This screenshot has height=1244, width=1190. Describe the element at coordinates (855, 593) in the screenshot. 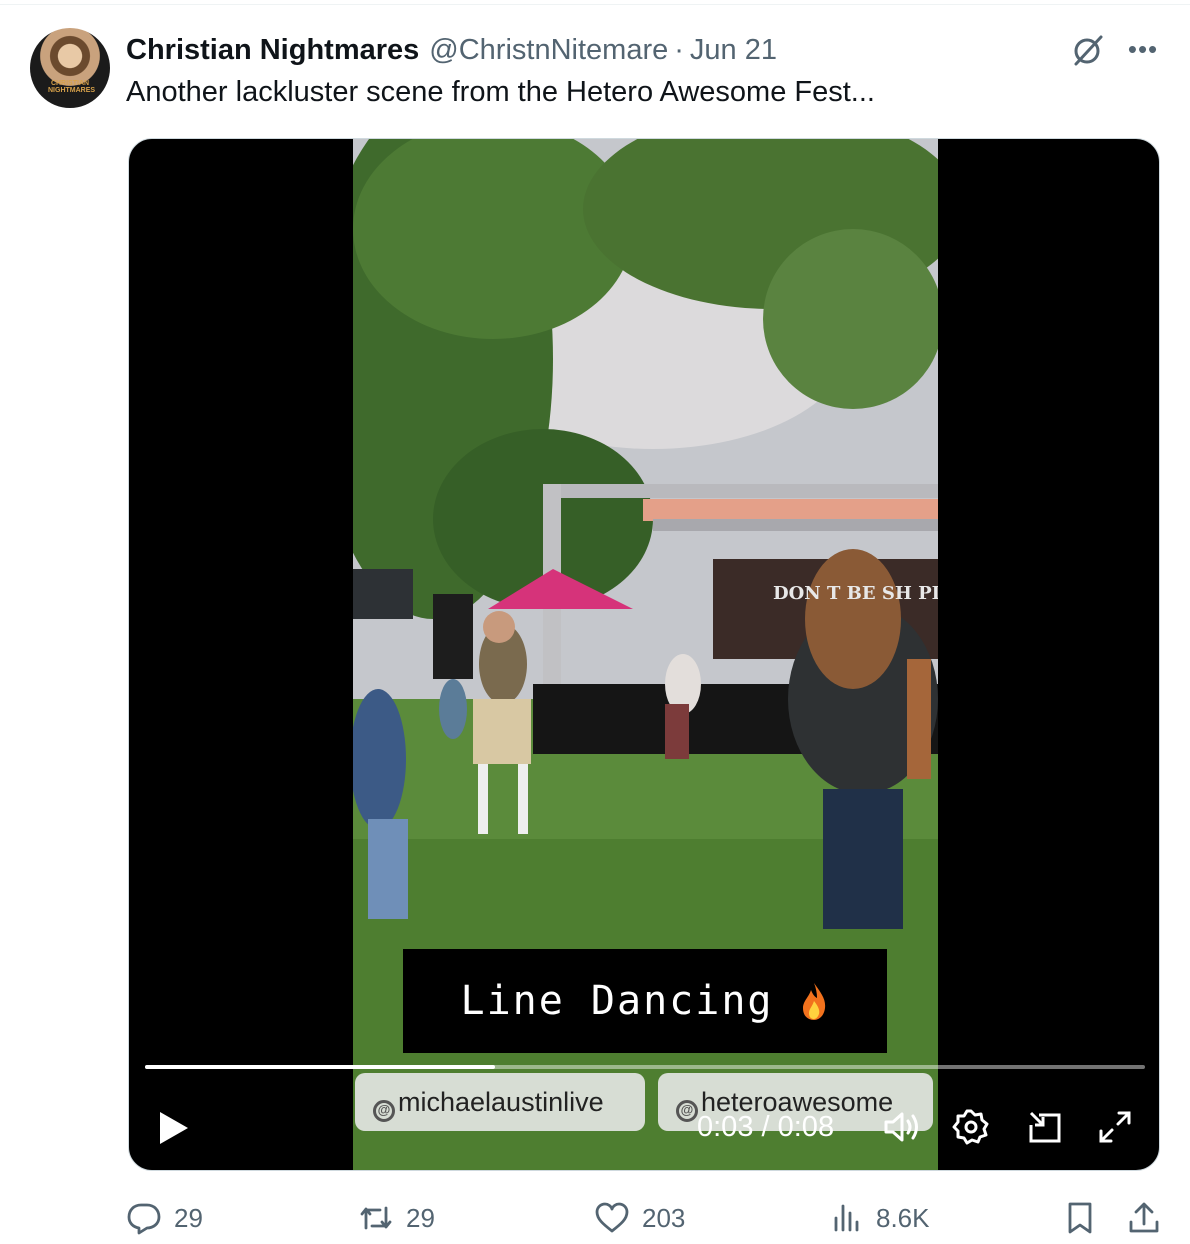

I see `stage-banner-text: DON T BE SH PL` at that location.